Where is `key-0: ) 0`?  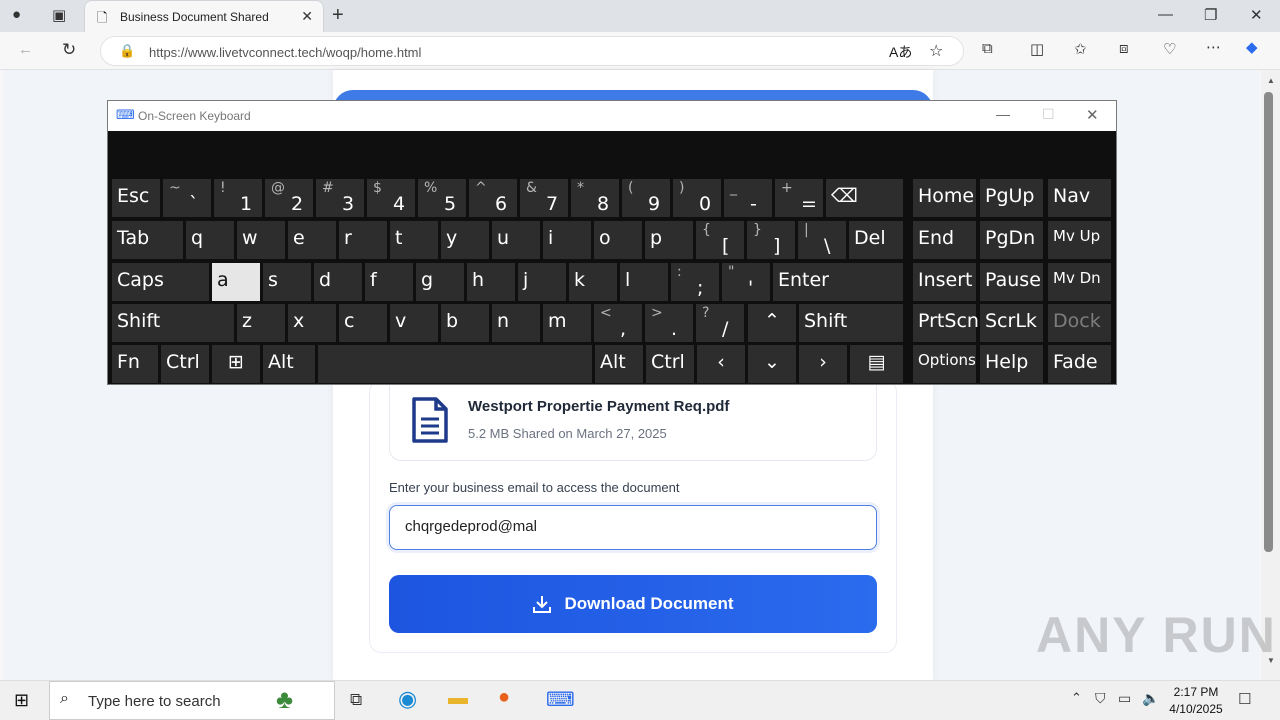
key-0: ) 0 is located at coordinates (697, 198).